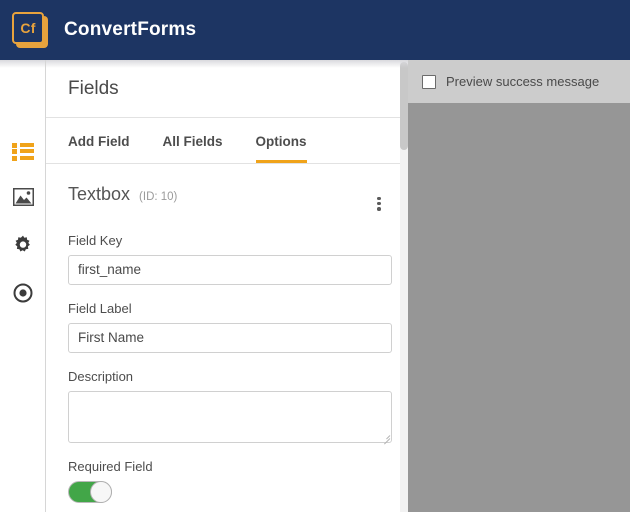  What do you see at coordinates (110, 466) in the screenshot?
I see `required-field-label: Required Field` at bounding box center [110, 466].